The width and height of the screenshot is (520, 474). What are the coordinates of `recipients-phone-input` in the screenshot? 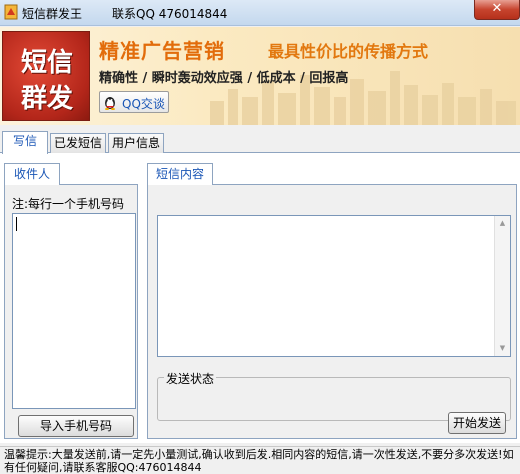 It's located at (74, 311).